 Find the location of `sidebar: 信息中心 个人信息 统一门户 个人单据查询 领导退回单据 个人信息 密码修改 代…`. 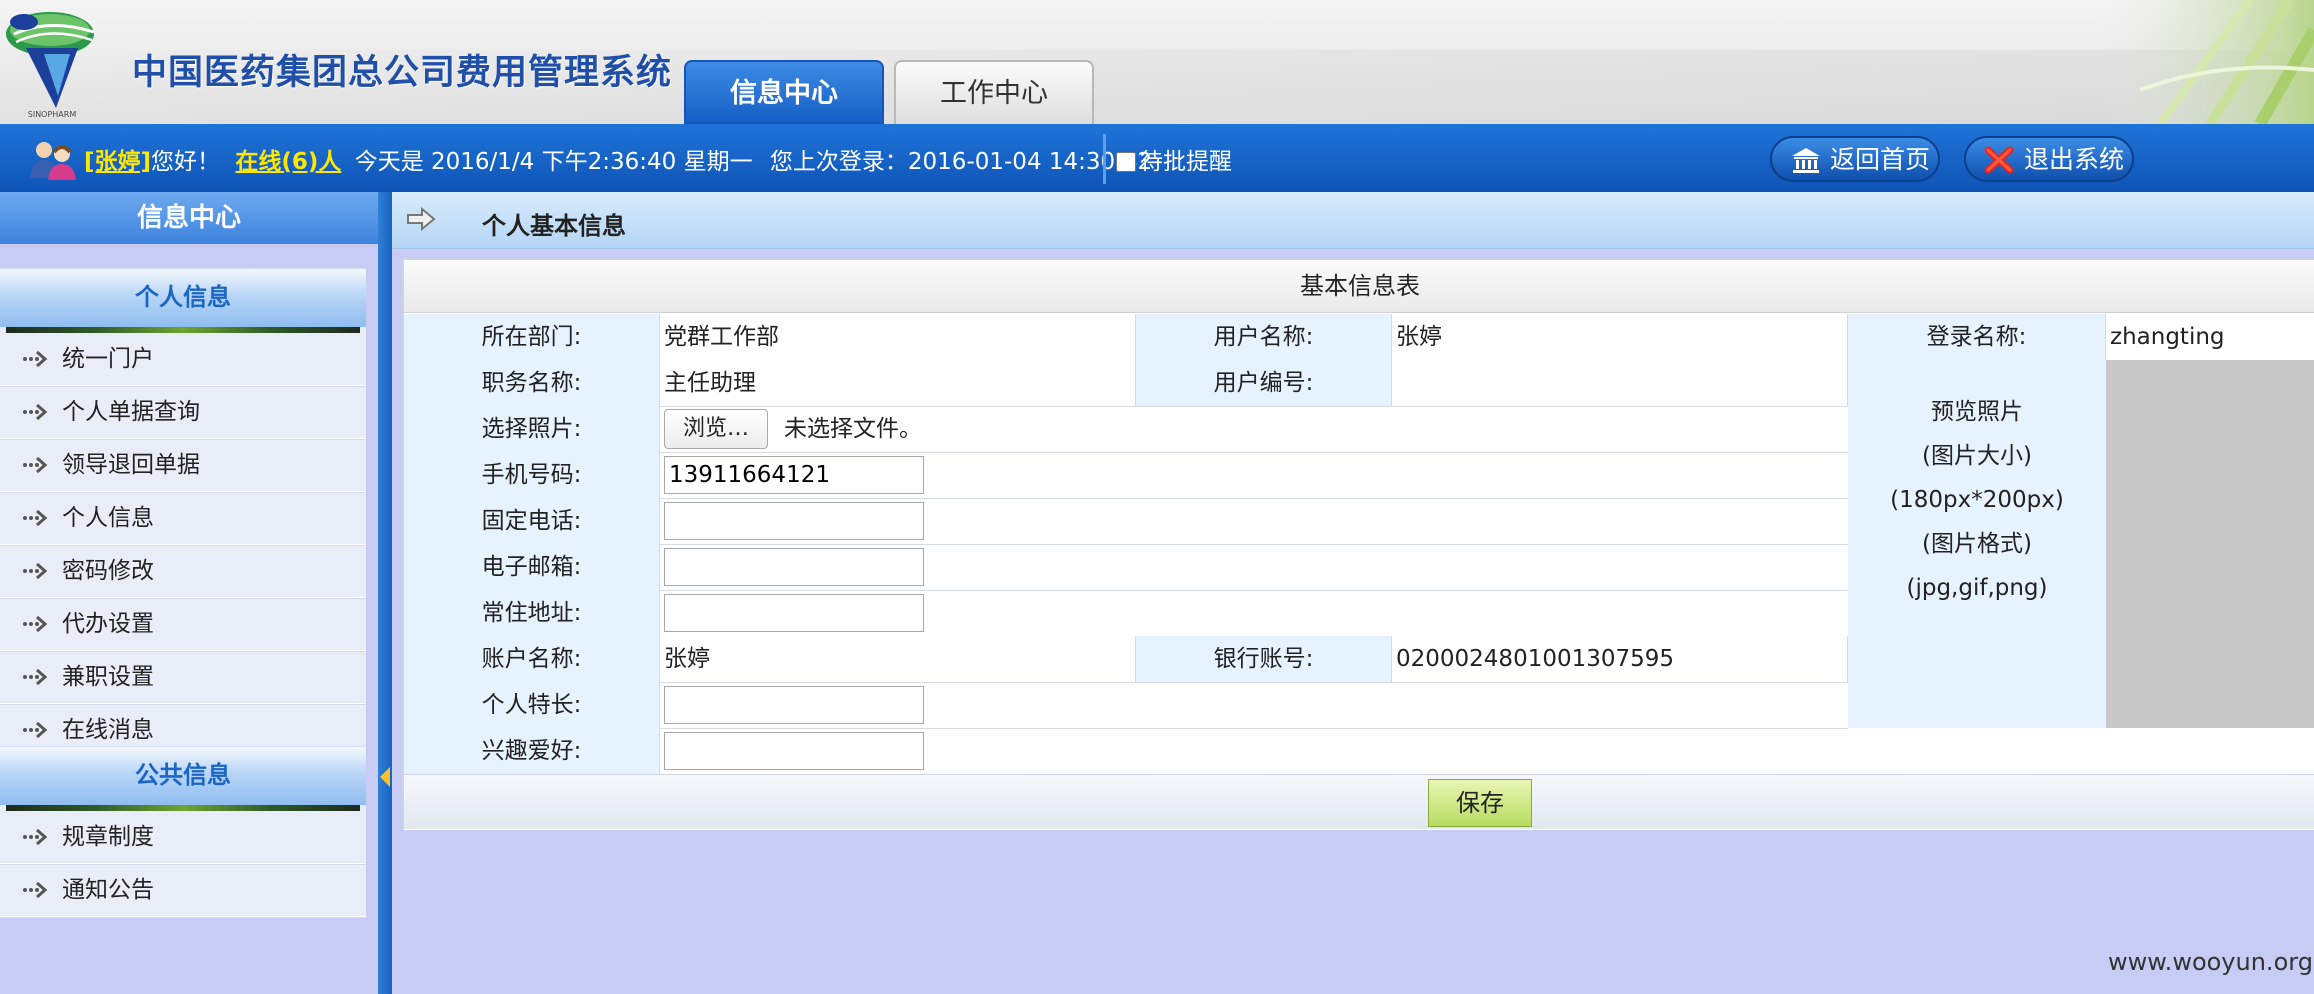

sidebar: 信息中心 个人信息 统一门户 个人单据查询 领导退回单据 个人信息 密码修改 代… is located at coordinates (189, 593).